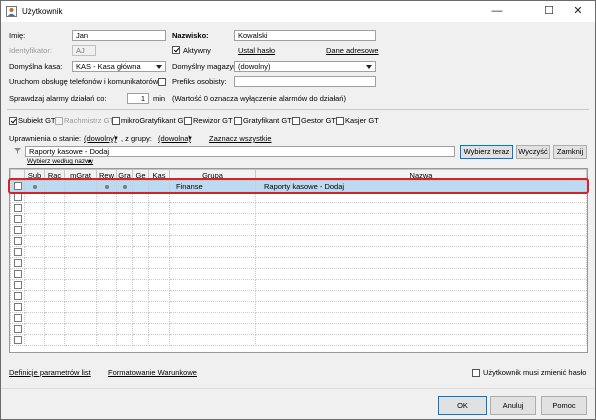  What do you see at coordinates (84, 50) in the screenshot?
I see `identyfikator-input: AJ` at bounding box center [84, 50].